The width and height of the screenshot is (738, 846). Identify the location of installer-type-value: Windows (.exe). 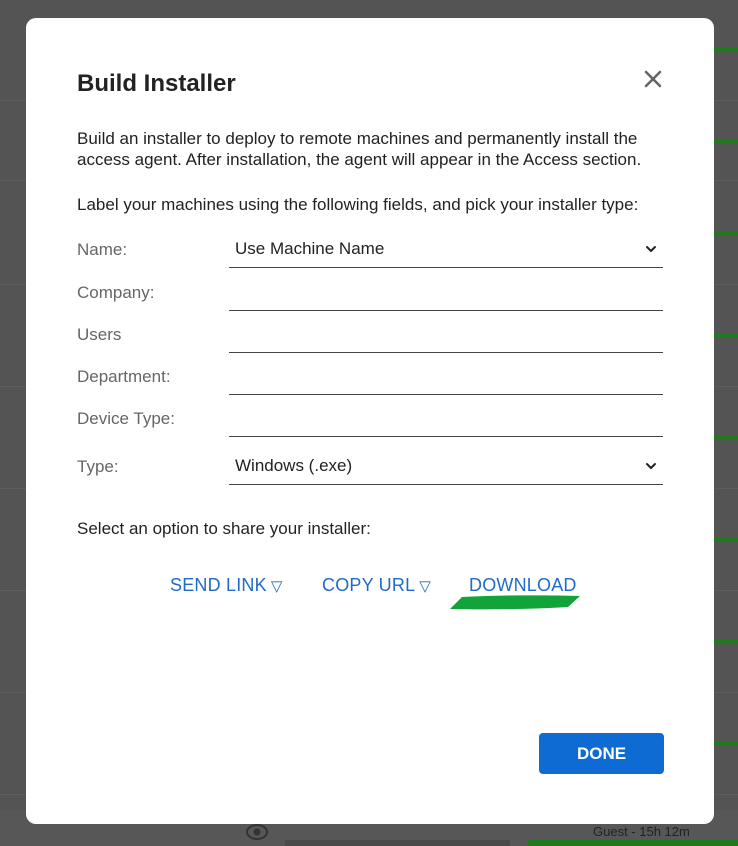
(294, 465).